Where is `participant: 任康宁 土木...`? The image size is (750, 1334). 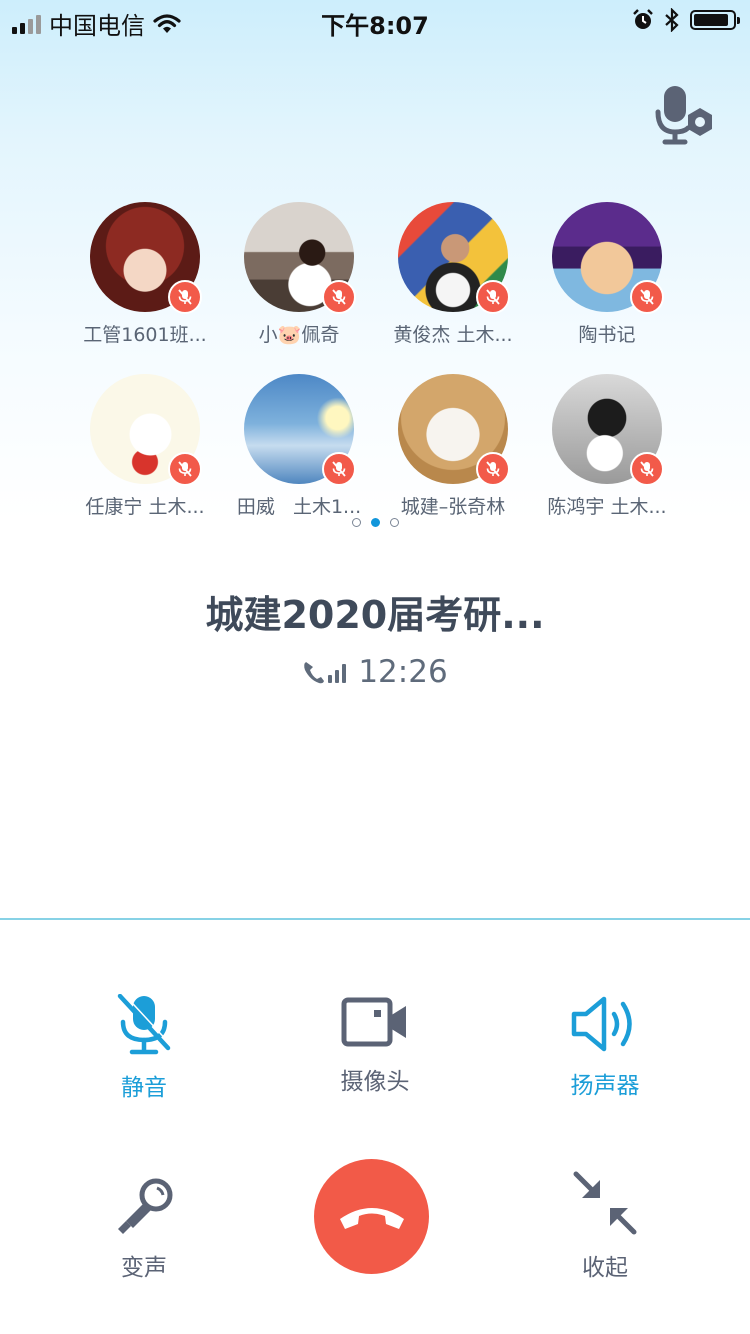 participant: 任康宁 土木... is located at coordinates (145, 456).